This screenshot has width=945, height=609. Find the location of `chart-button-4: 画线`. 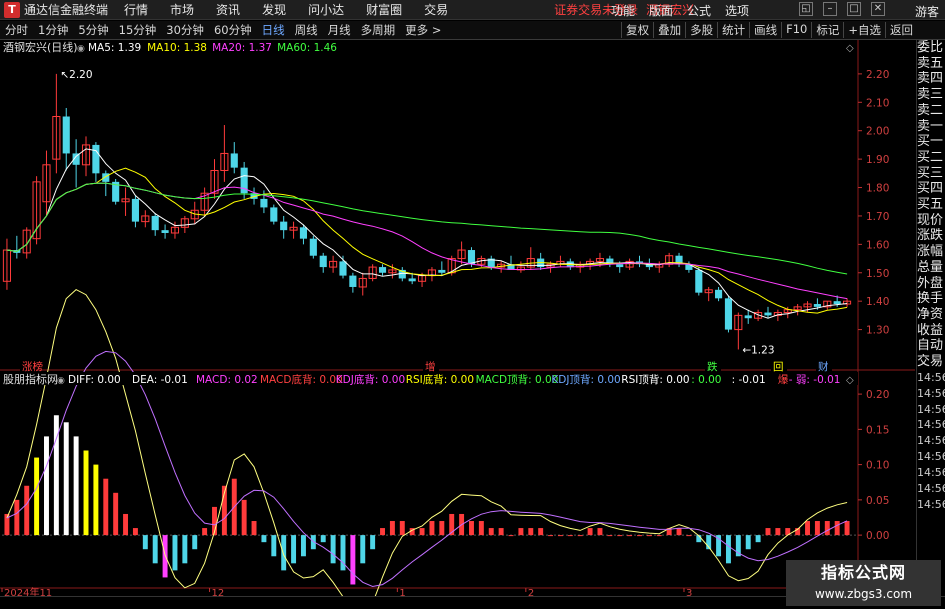

chart-button-4: 画线 is located at coordinates (765, 30).